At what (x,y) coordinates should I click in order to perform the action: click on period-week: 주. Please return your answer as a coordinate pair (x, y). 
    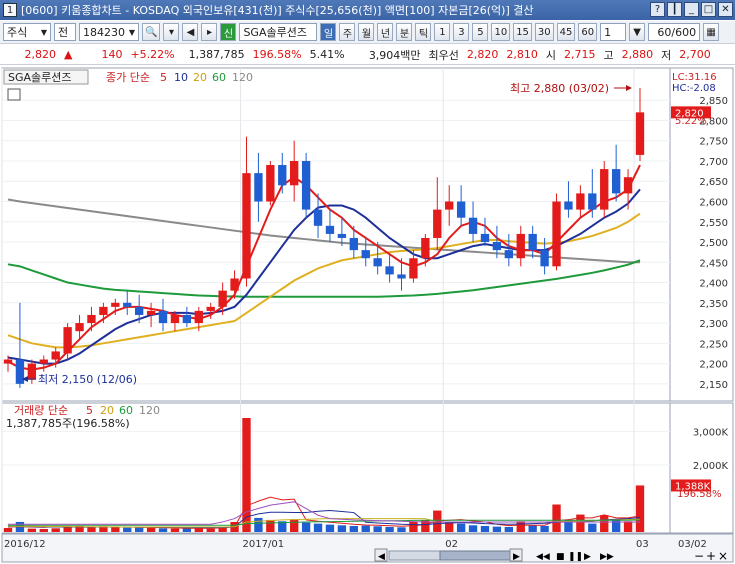
    Looking at the image, I should click on (347, 32).